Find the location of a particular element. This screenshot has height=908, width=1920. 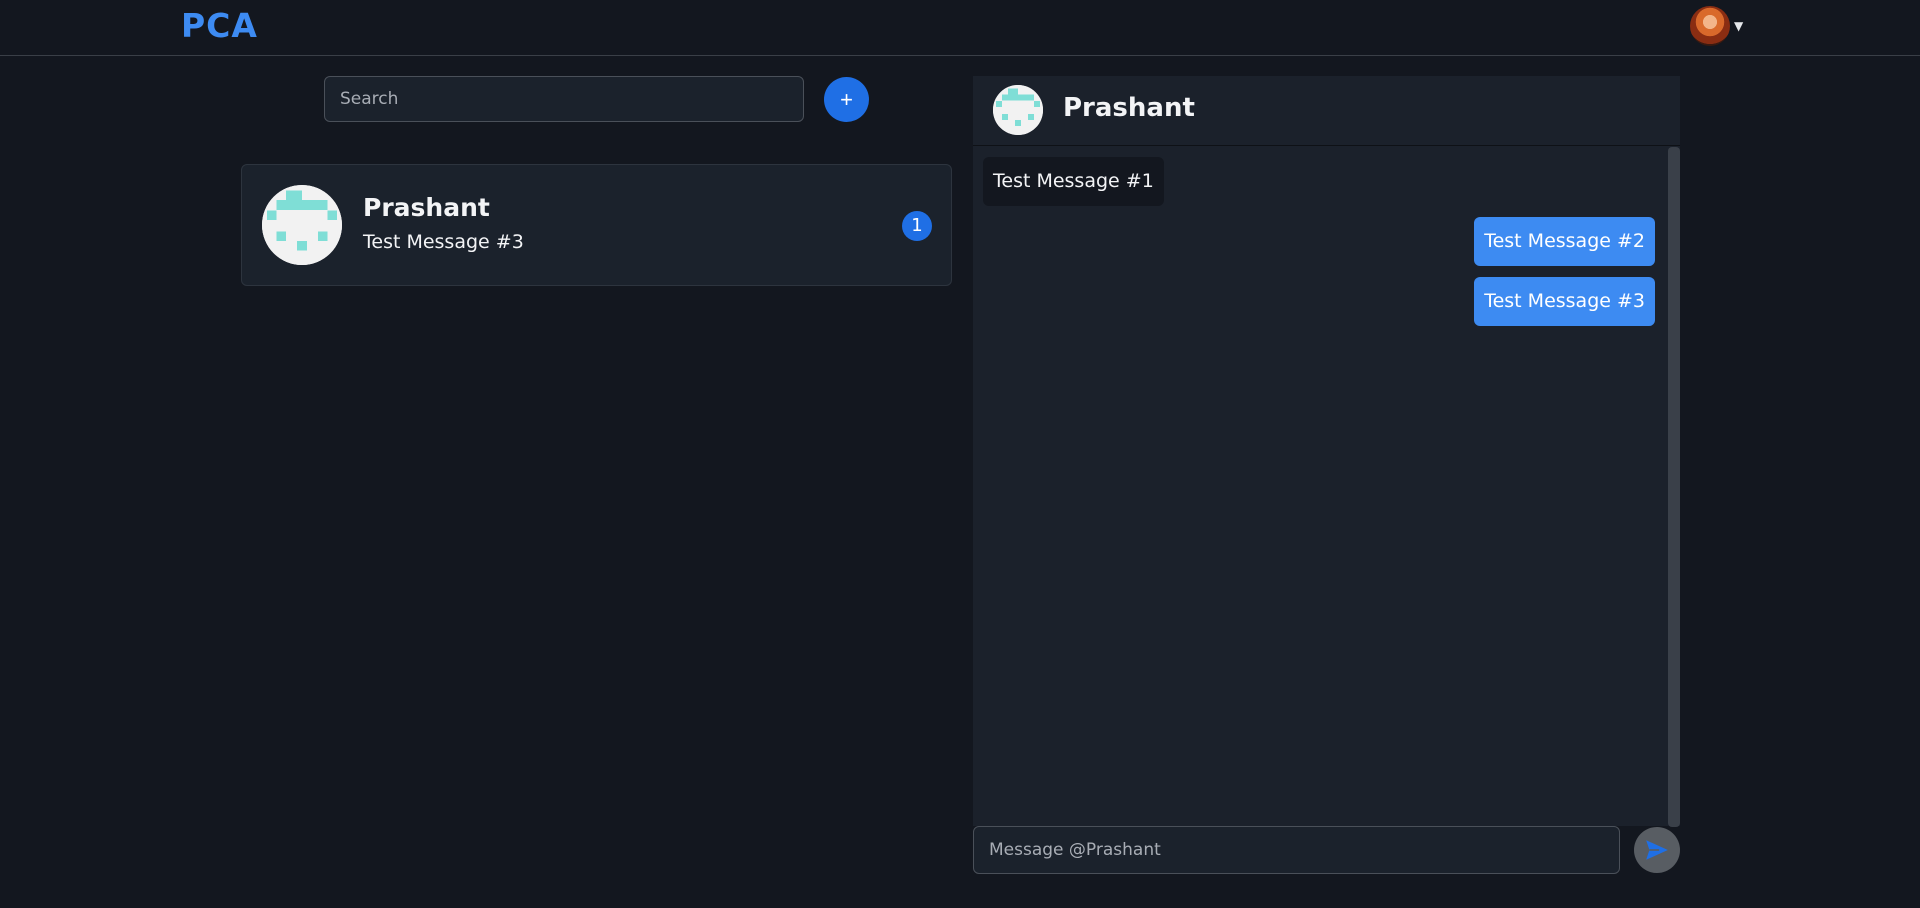

new-conversation-button: + is located at coordinates (846, 99).